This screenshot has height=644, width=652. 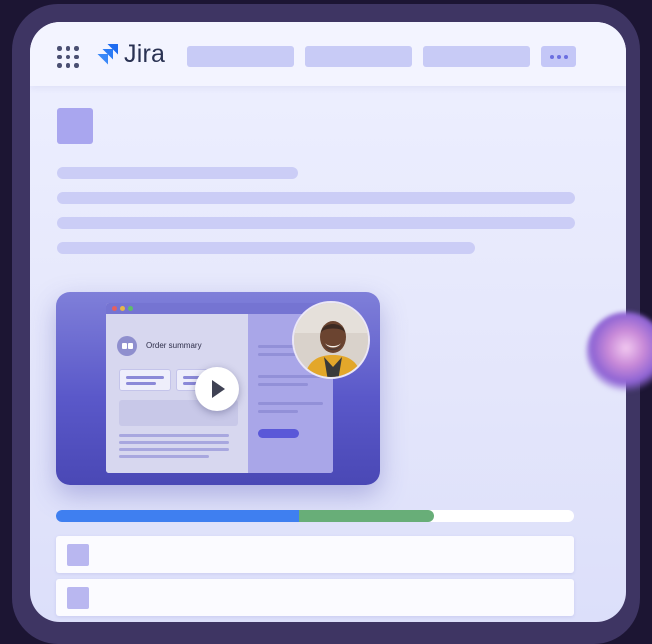 I want to click on order-summary-title: Order summary, so click(x=174, y=345).